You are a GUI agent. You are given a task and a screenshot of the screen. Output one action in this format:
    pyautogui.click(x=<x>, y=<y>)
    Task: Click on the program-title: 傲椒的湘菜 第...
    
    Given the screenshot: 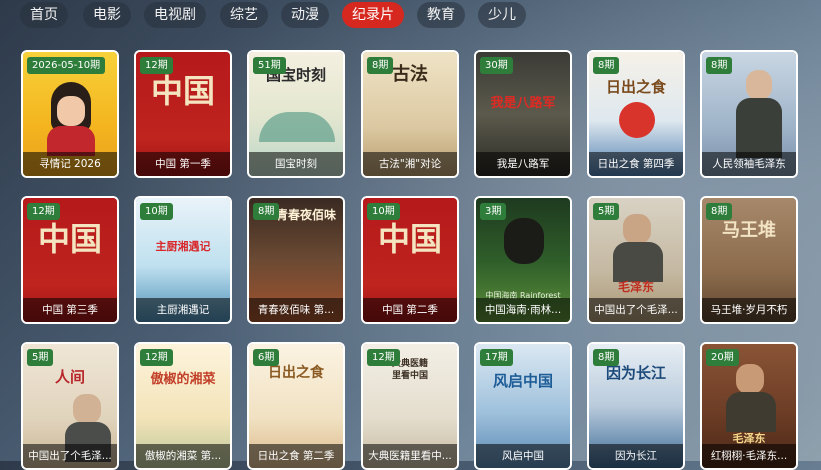 What is the action you would take?
    pyautogui.click(x=183, y=456)
    